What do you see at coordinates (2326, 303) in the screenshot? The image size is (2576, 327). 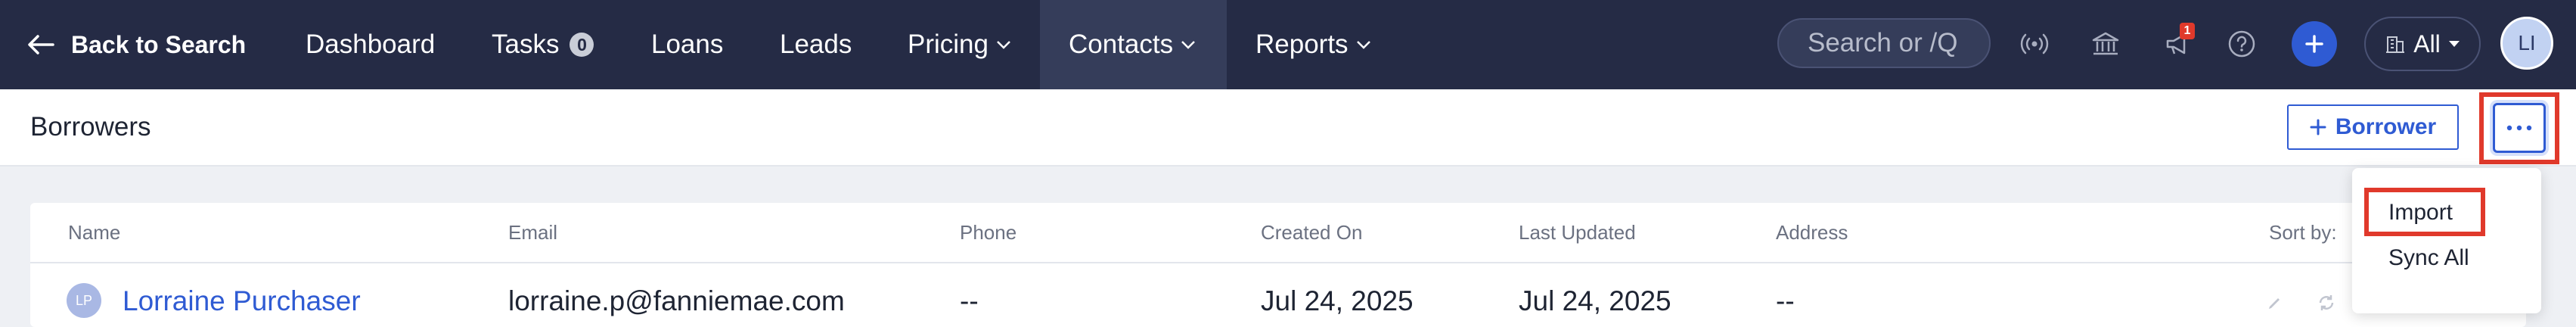 I see `sync-icon` at bounding box center [2326, 303].